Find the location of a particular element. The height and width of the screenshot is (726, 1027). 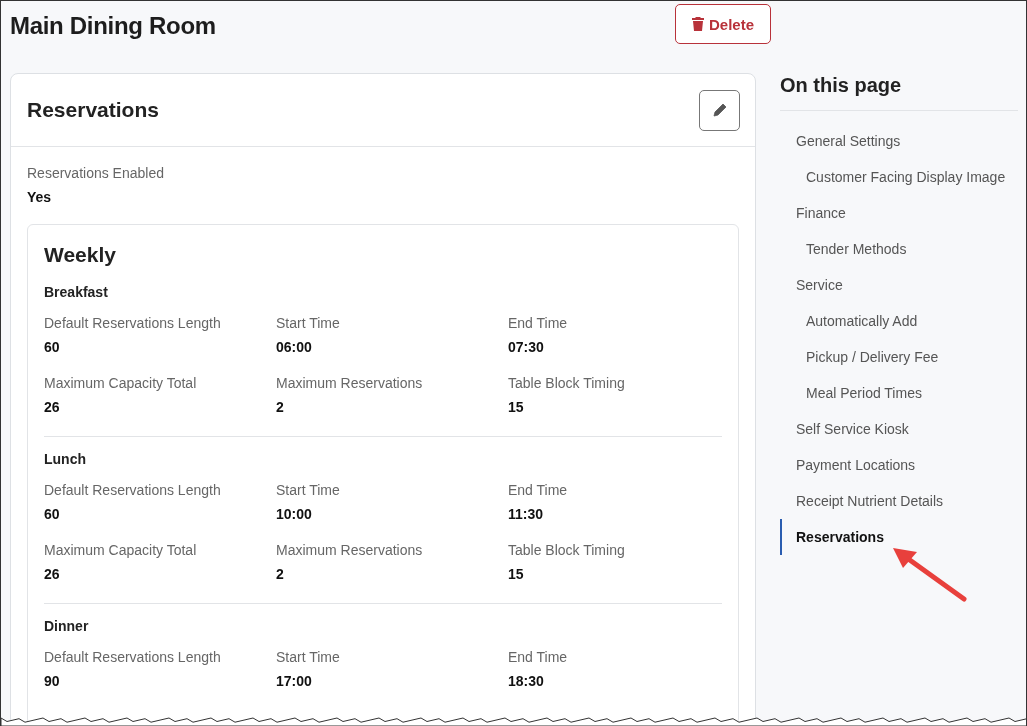

trash-icon is located at coordinates (698, 24).